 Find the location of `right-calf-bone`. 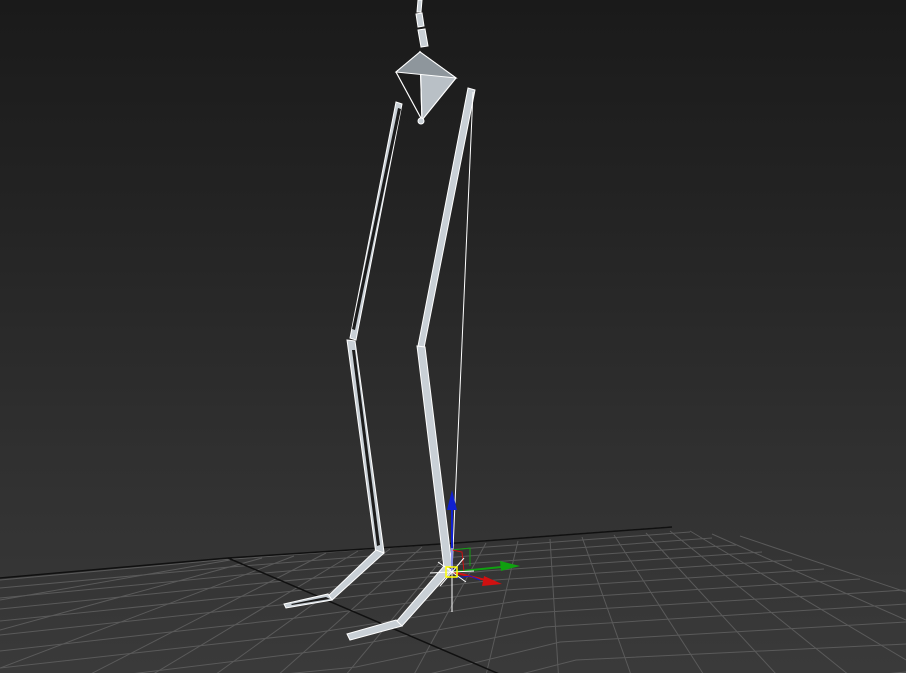

right-calf-bone is located at coordinates (434, 457).